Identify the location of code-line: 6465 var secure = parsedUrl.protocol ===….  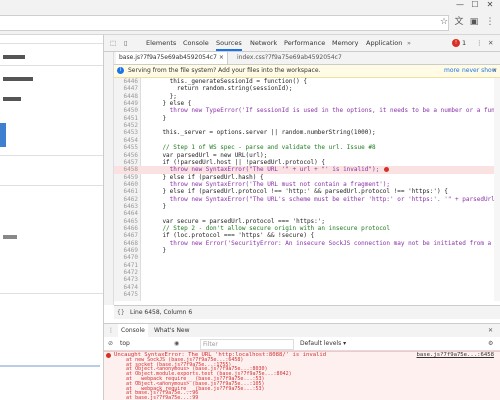
(304, 221).